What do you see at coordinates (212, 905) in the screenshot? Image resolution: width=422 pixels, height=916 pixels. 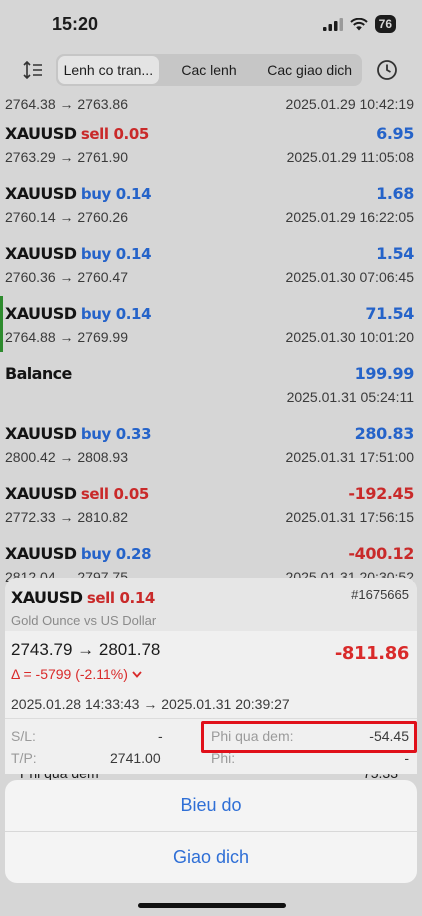 I see `home-indicator` at bounding box center [212, 905].